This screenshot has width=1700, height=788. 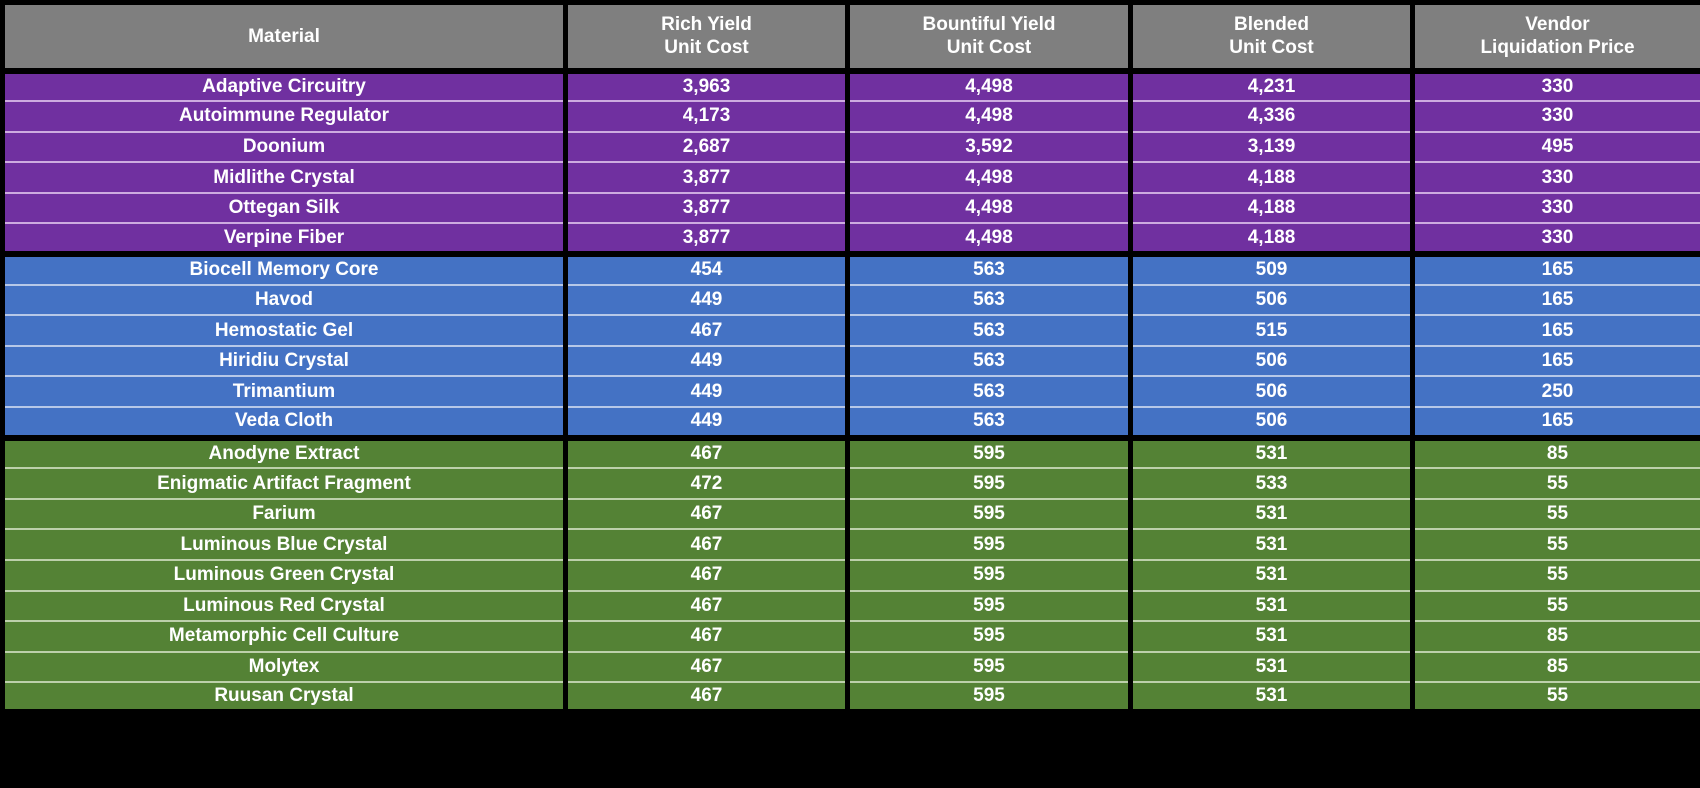 I want to click on table-row: Anodyne Extract 467 595 531 85, so click(x=850, y=453).